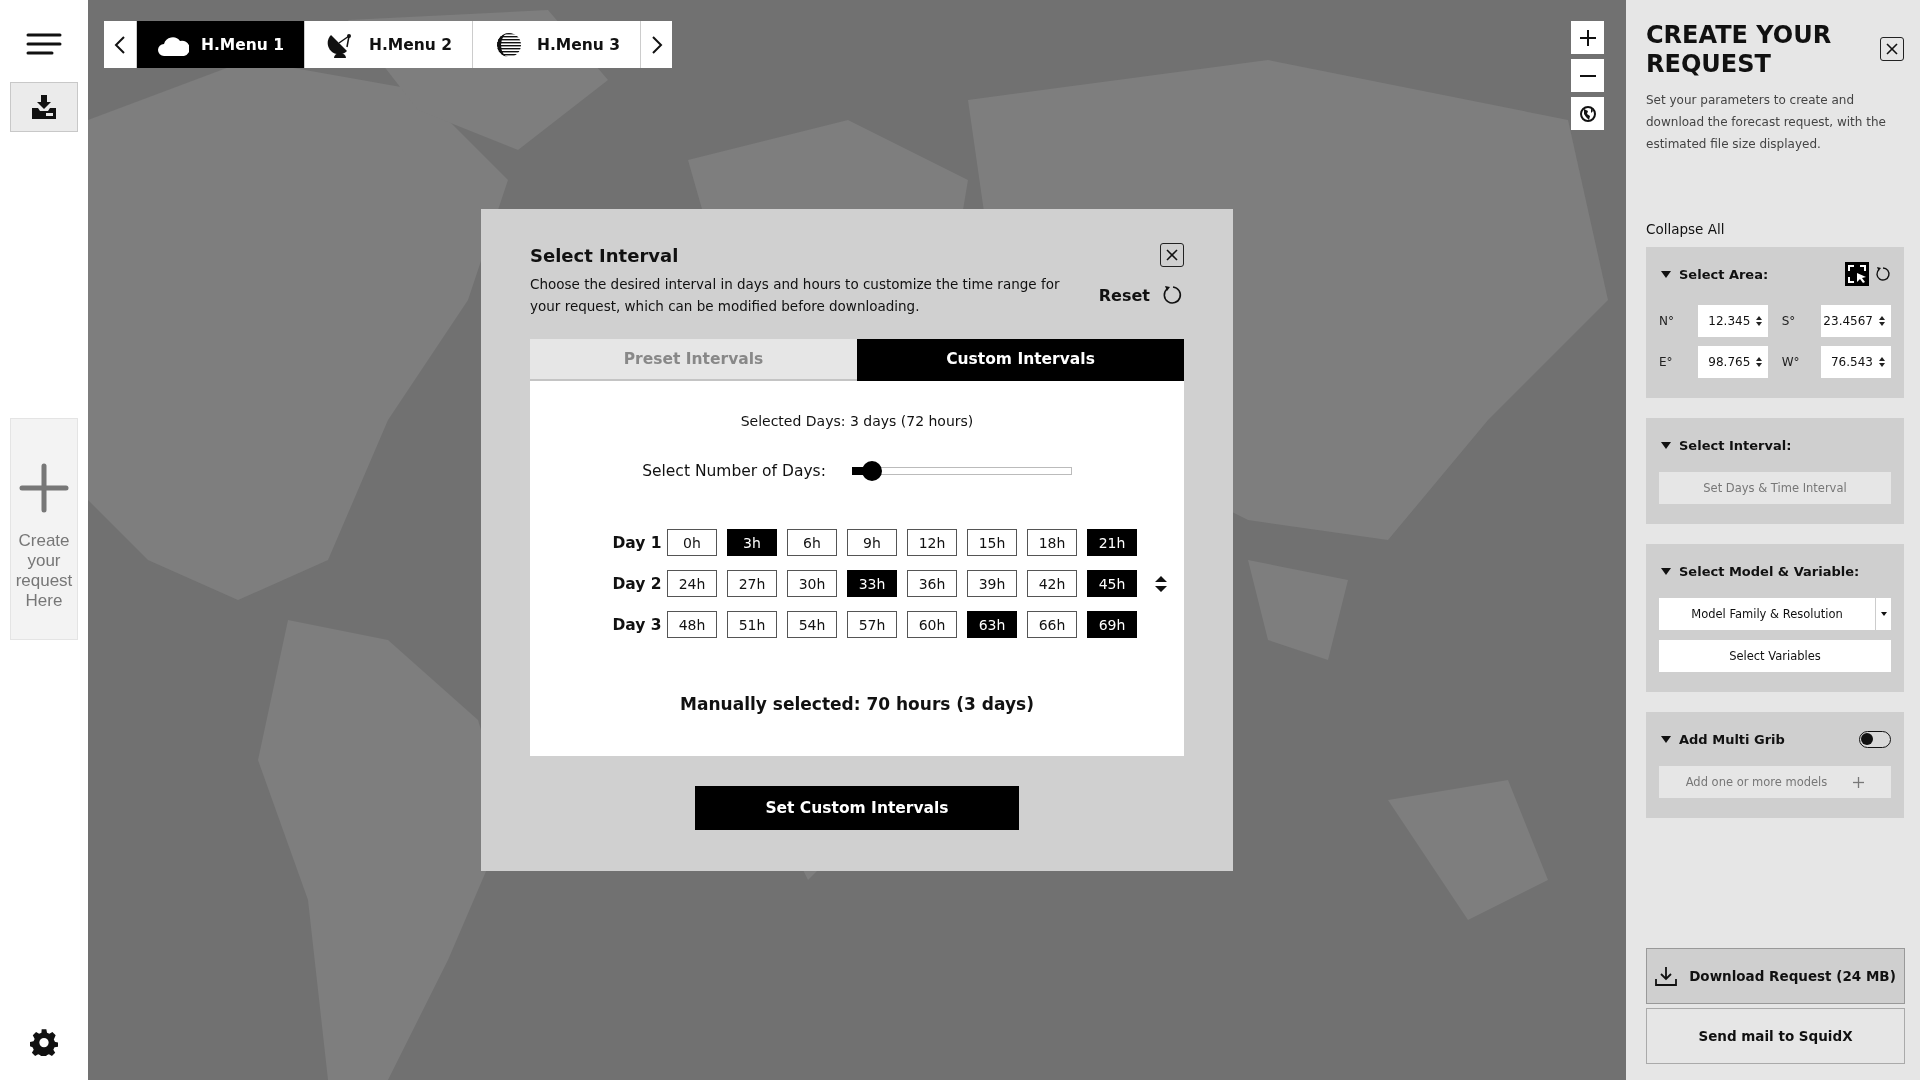 Image resolution: width=1920 pixels, height=1080 pixels. I want to click on hour-toggle: 48h, so click(692, 624).